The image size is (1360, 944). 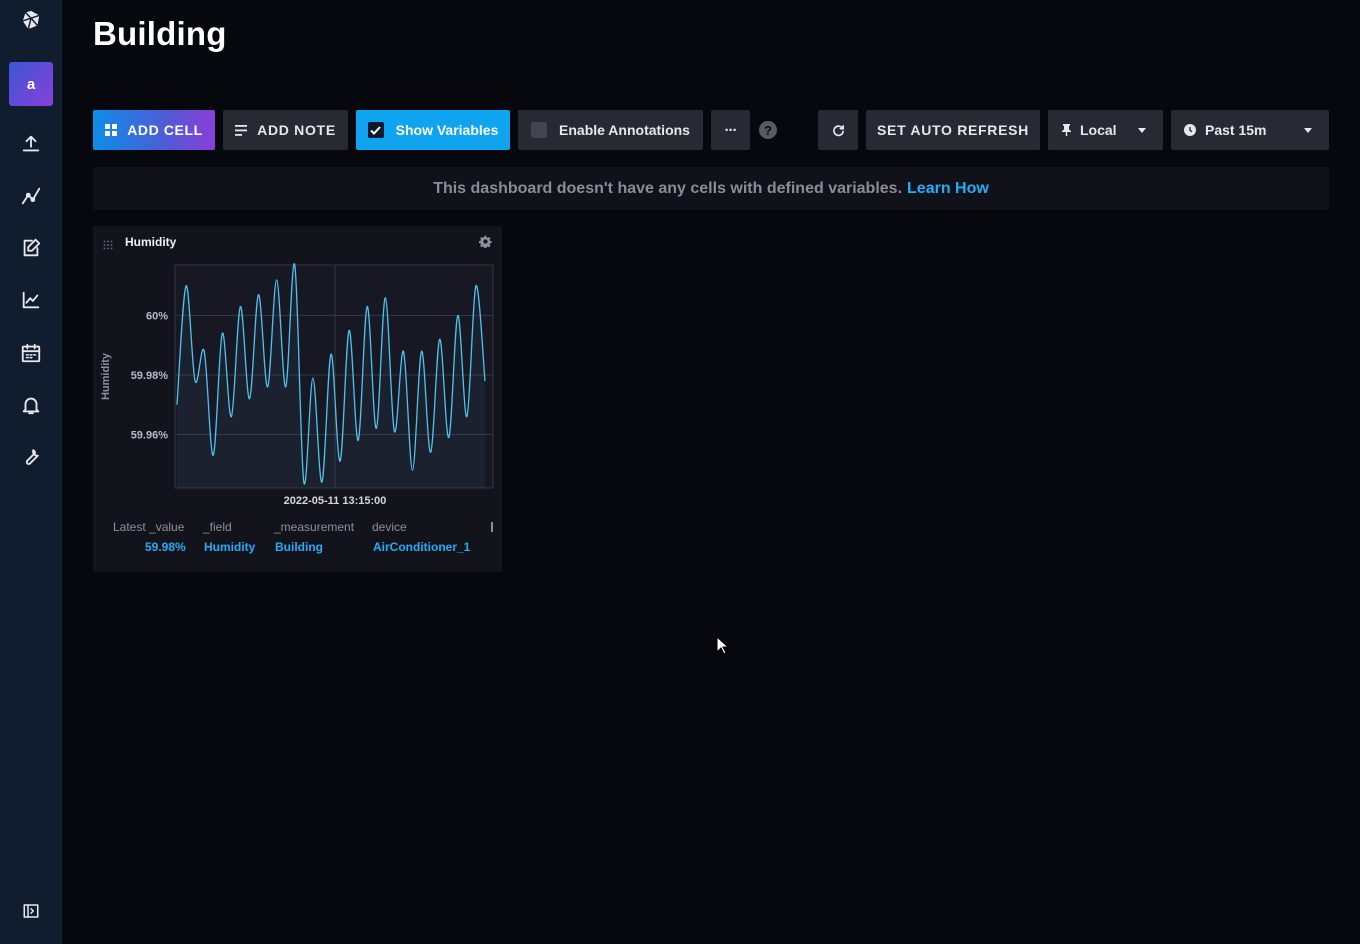 I want to click on graph-icon, so click(x=31, y=196).